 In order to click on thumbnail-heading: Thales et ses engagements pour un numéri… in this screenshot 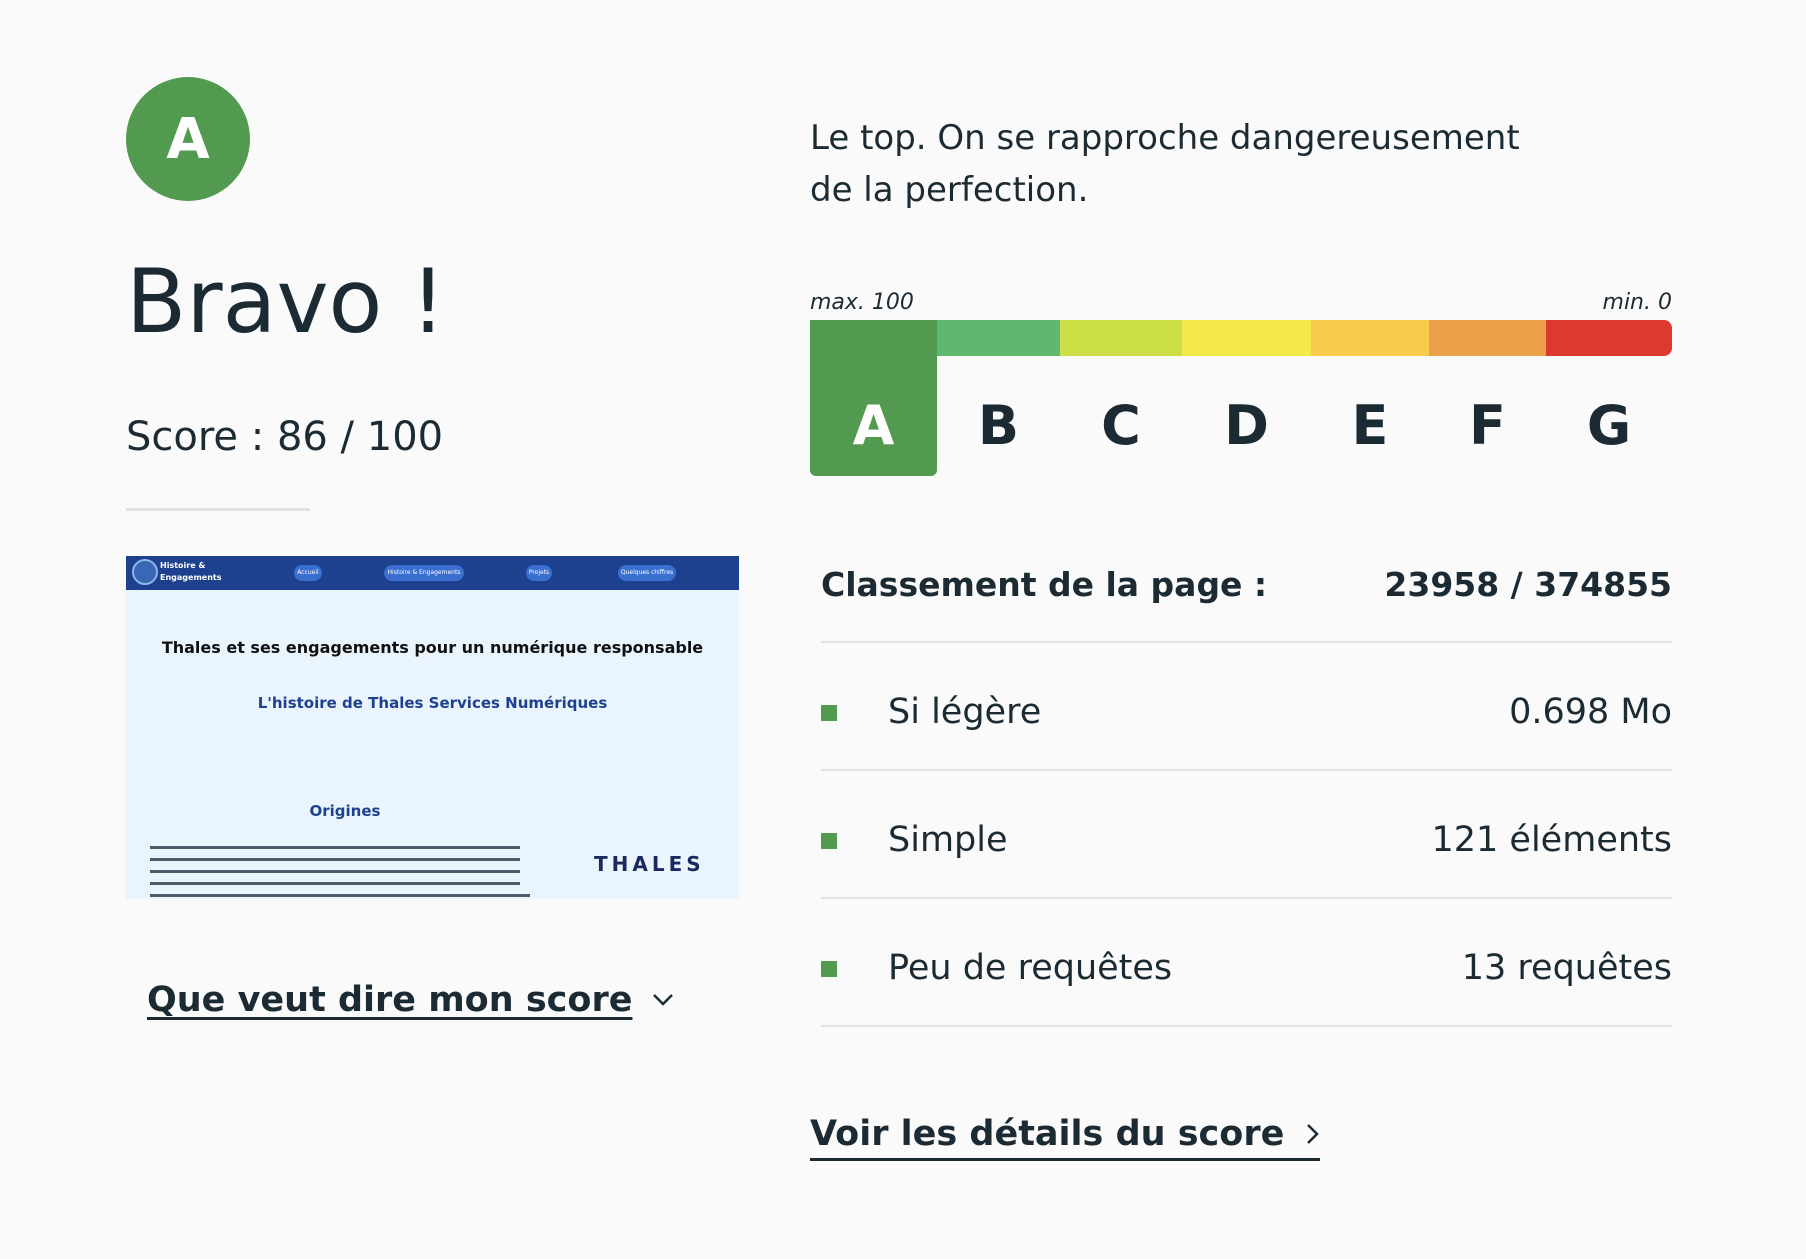, I will do `click(432, 647)`.